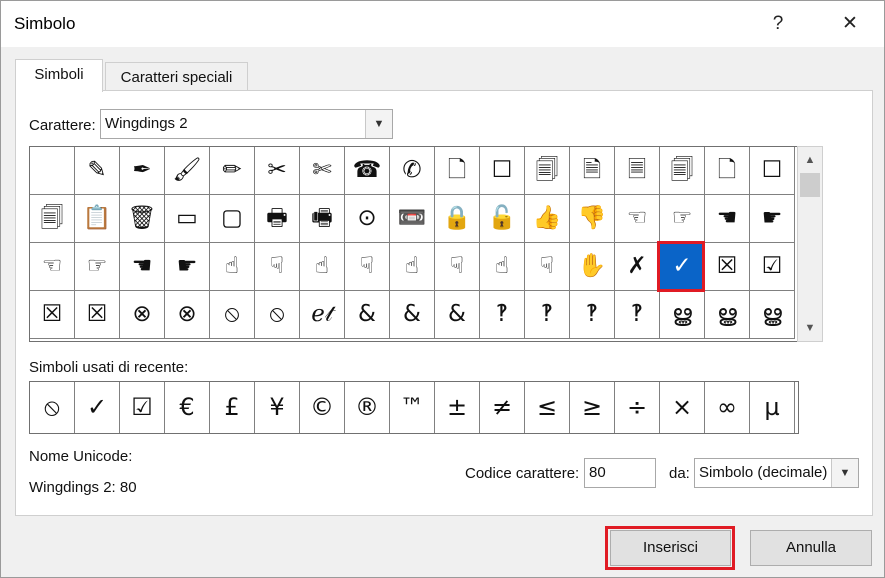  What do you see at coordinates (772, 407) in the screenshot?
I see `recent-symbol-cell: µ` at bounding box center [772, 407].